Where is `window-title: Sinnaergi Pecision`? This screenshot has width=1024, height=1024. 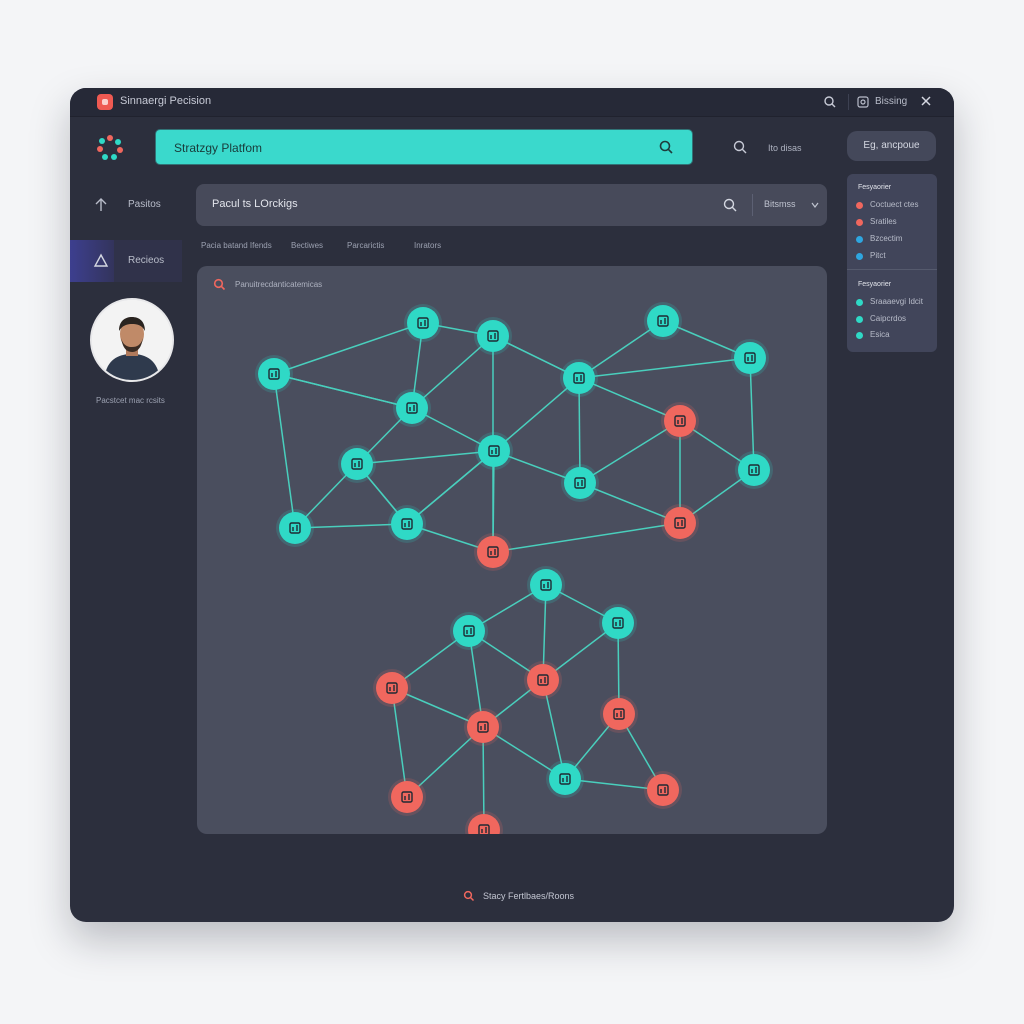
window-title: Sinnaergi Pecision is located at coordinates (166, 101).